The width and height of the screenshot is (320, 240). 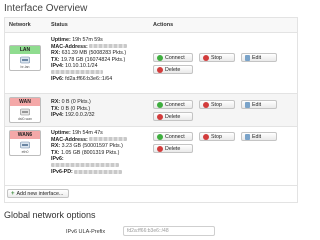 I want to click on header-network: Network, so click(x=20, y=25).